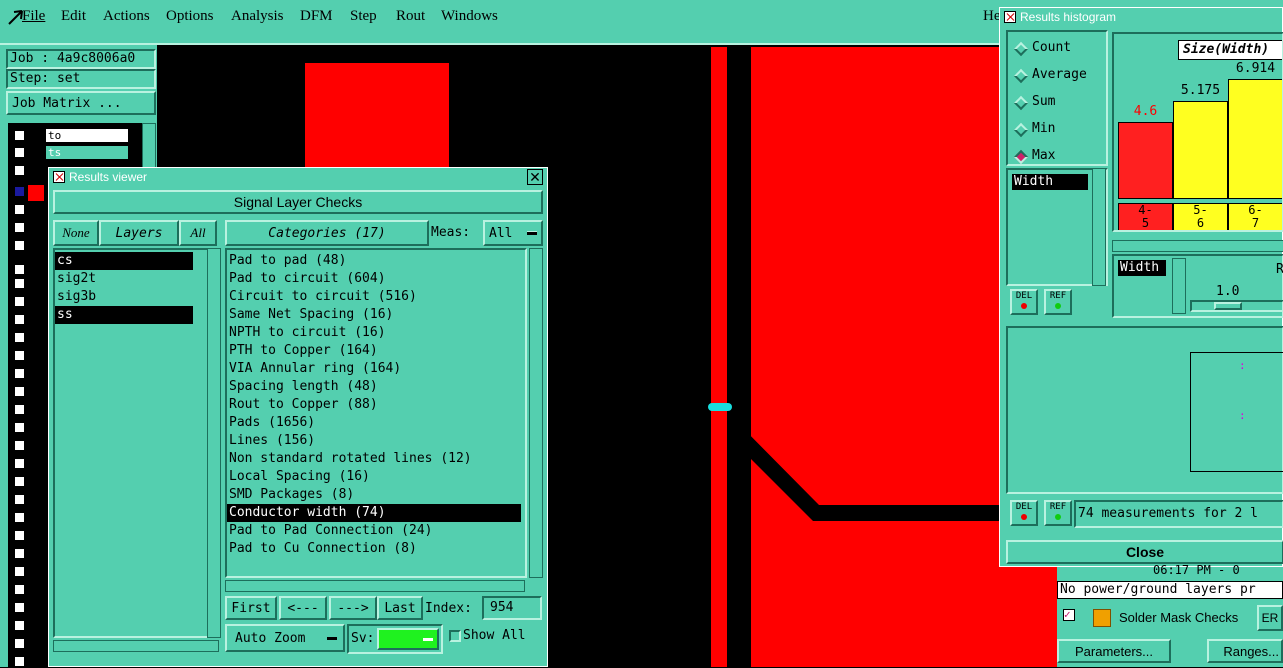 The height and width of the screenshot is (668, 1283). Describe the element at coordinates (285, 638) in the screenshot. I see `auto-zoom-dropdown: Auto Zoom` at that location.